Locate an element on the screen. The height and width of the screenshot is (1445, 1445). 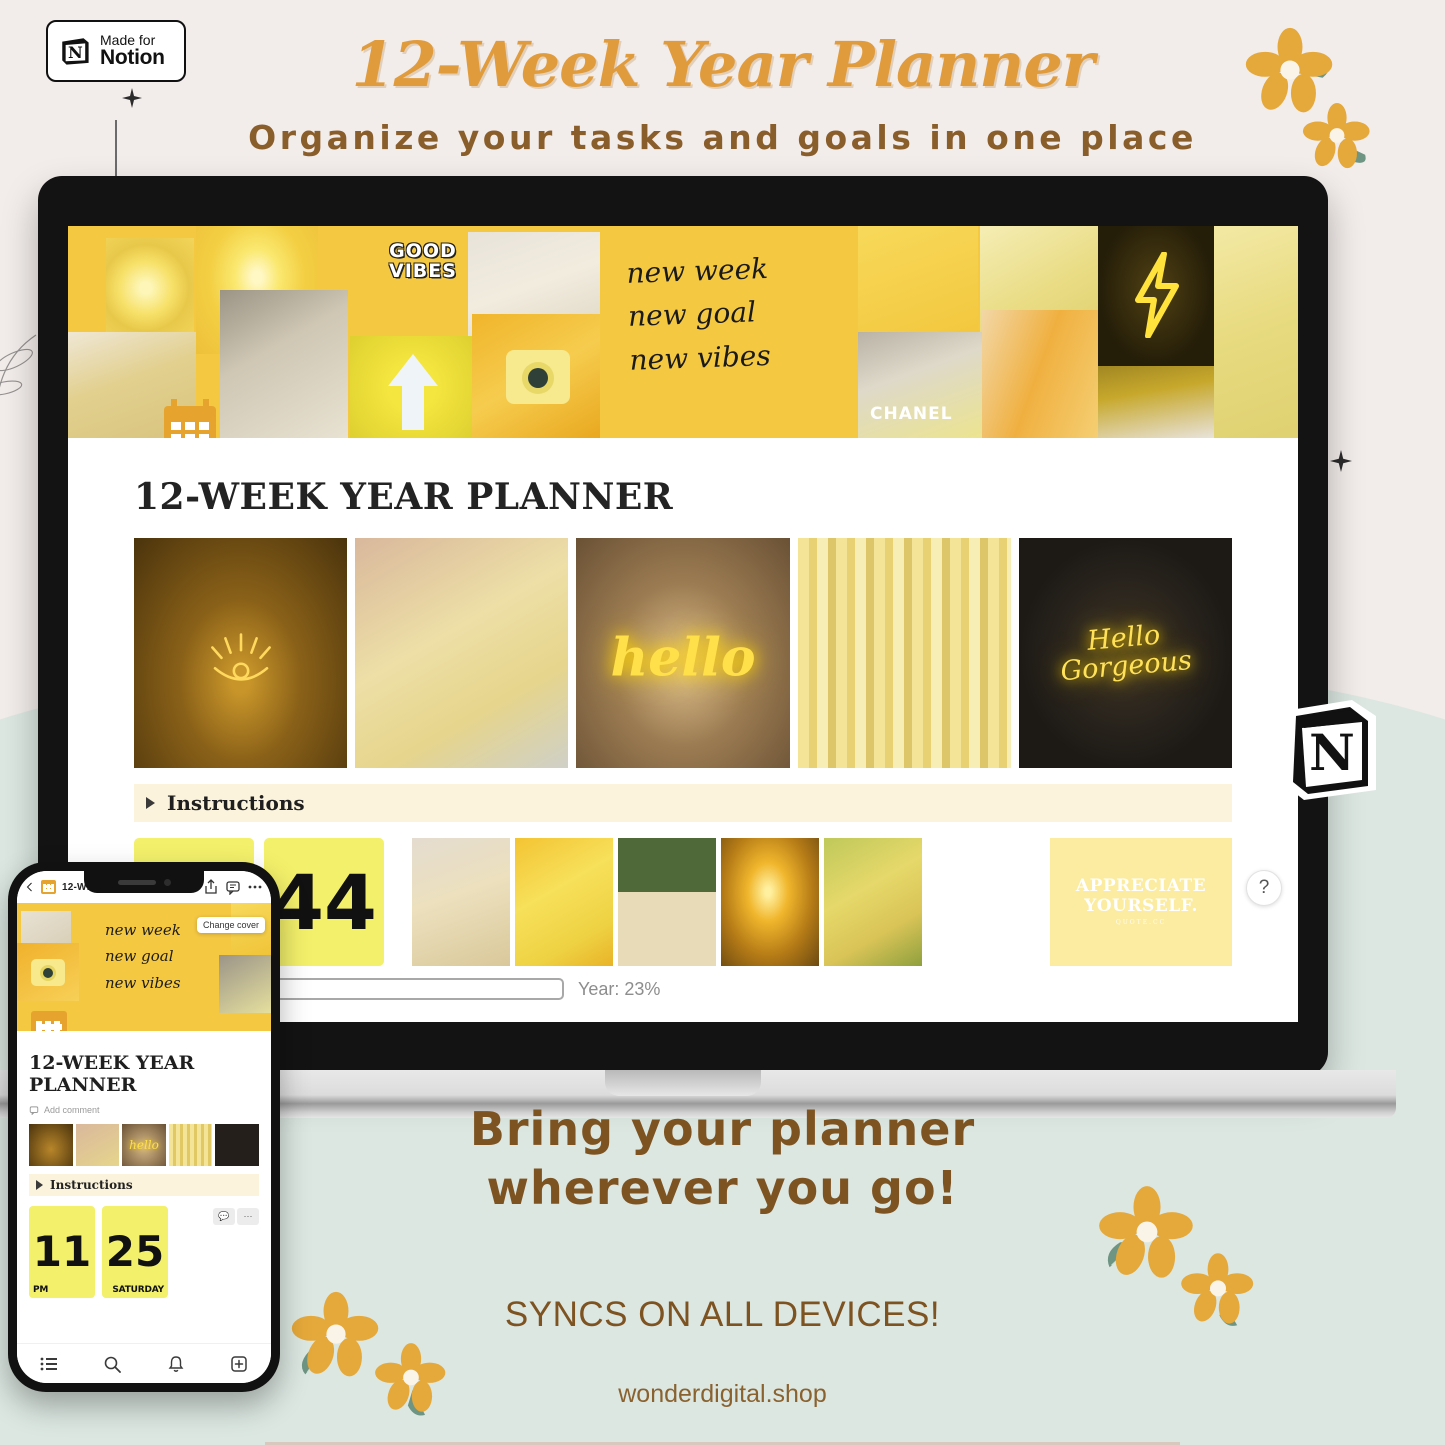
phone-cover-chanel is located at coordinates (245, 984).